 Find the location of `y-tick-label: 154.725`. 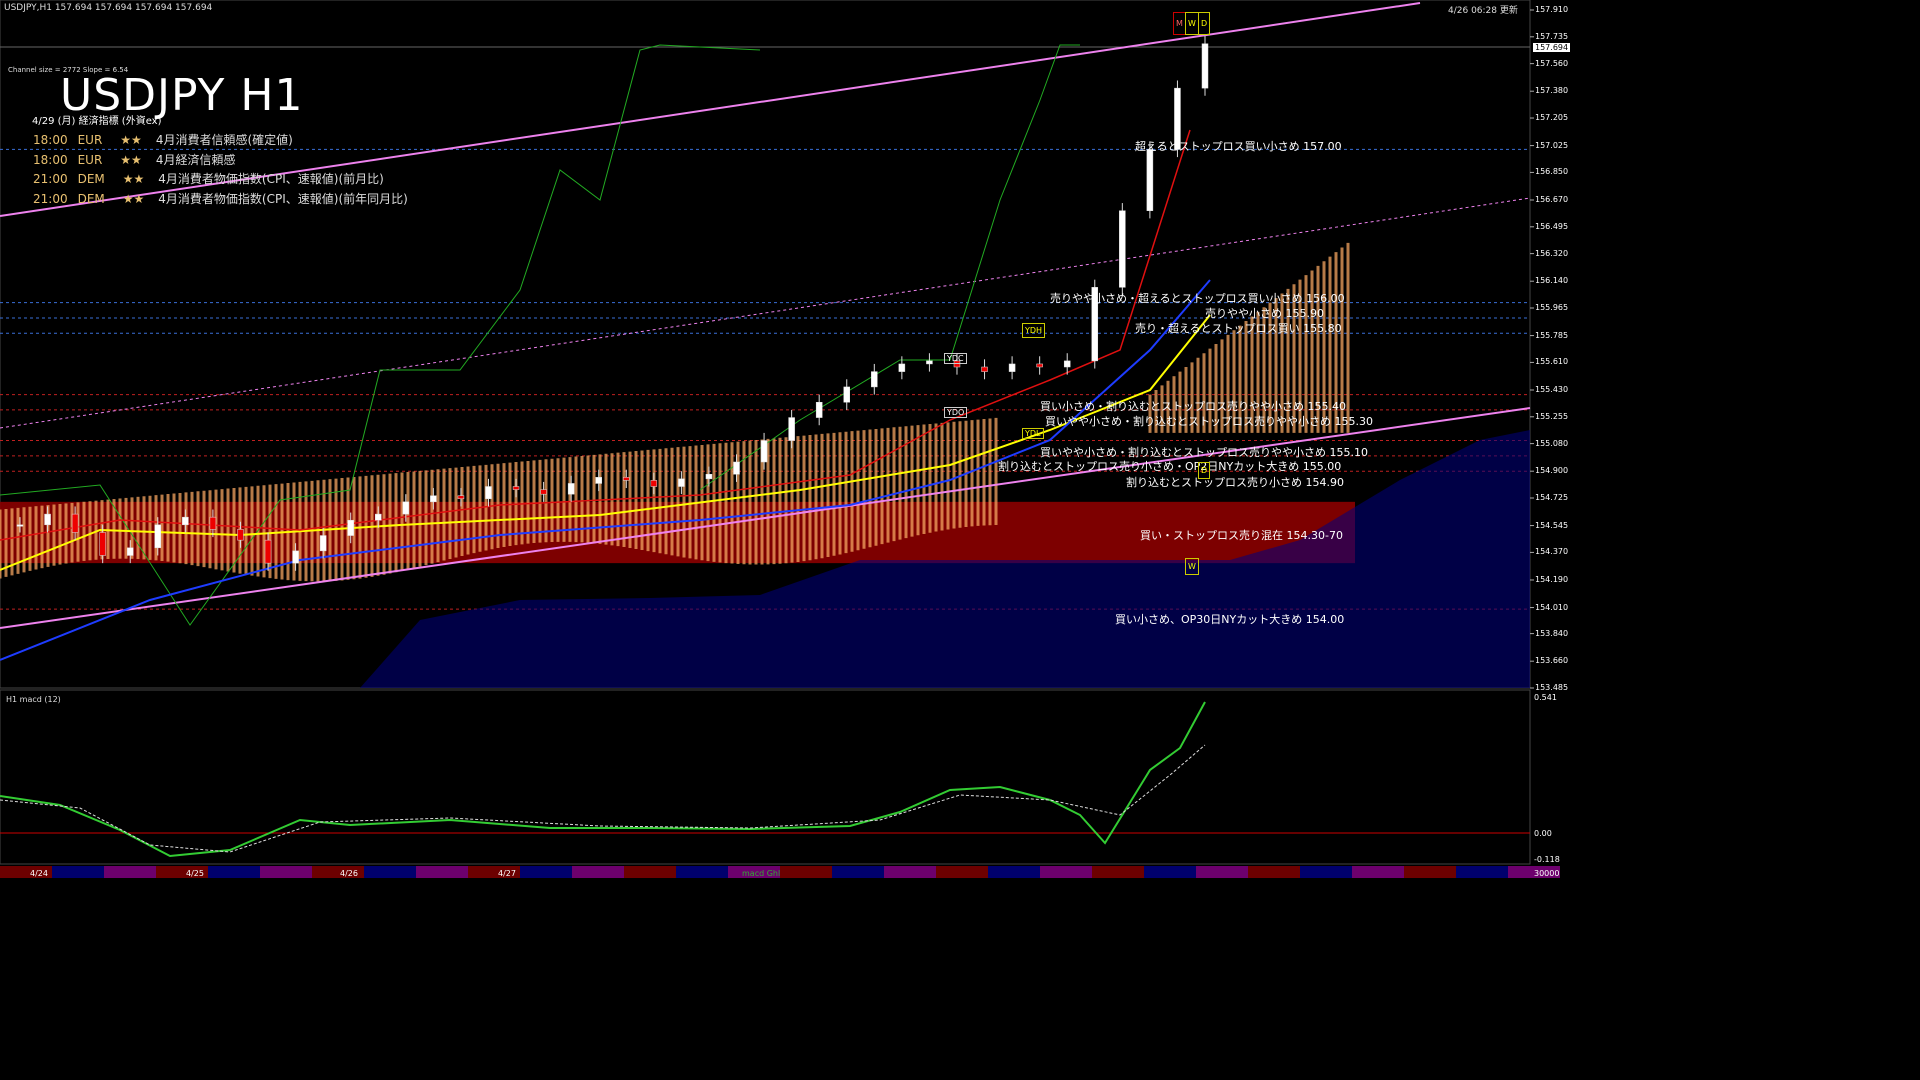

y-tick-label: 154.725 is located at coordinates (1552, 497).